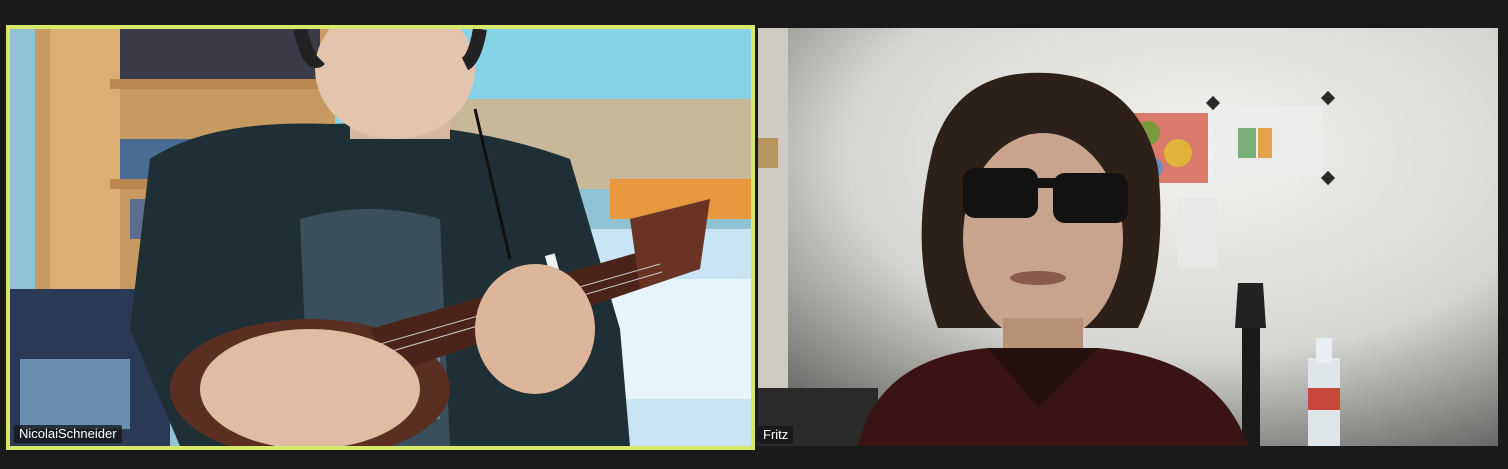 This screenshot has width=1508, height=469. What do you see at coordinates (68, 434) in the screenshot?
I see `participant-name-label: NicolaiSchneider` at bounding box center [68, 434].